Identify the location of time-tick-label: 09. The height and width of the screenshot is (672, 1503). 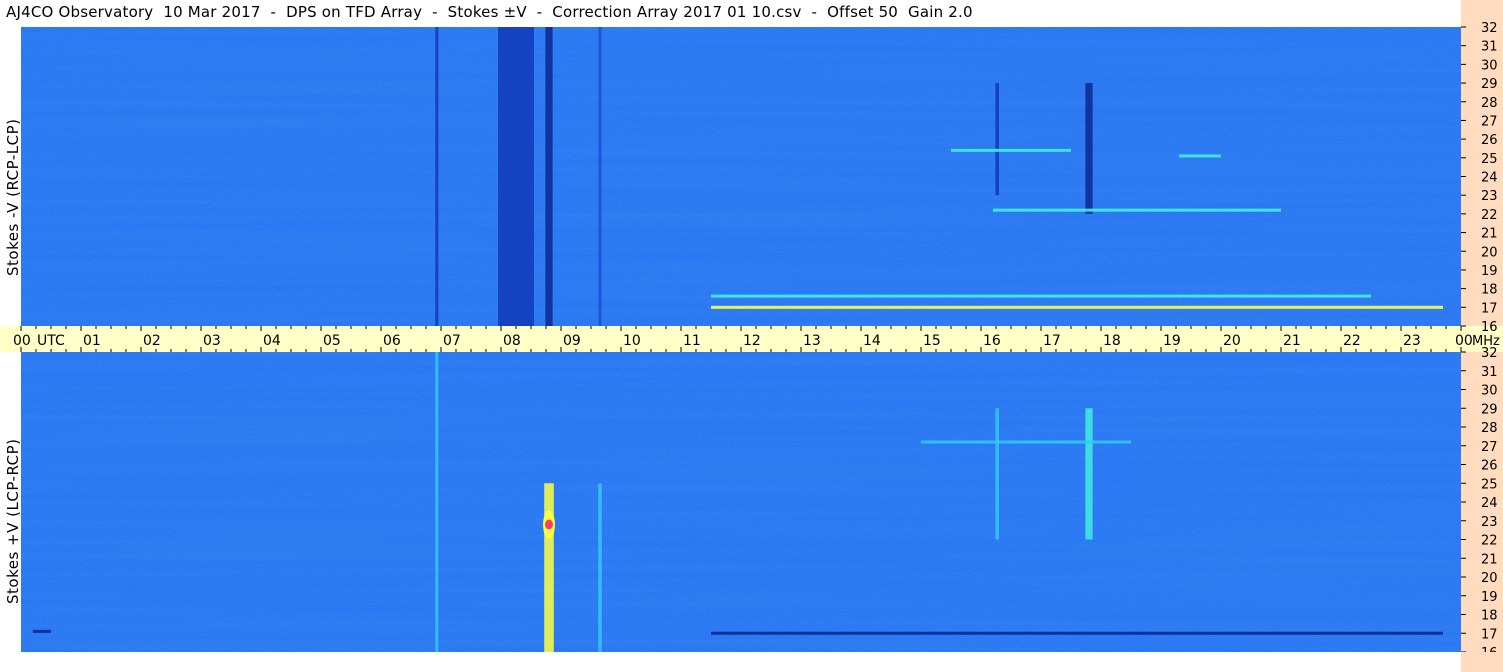
(572, 341).